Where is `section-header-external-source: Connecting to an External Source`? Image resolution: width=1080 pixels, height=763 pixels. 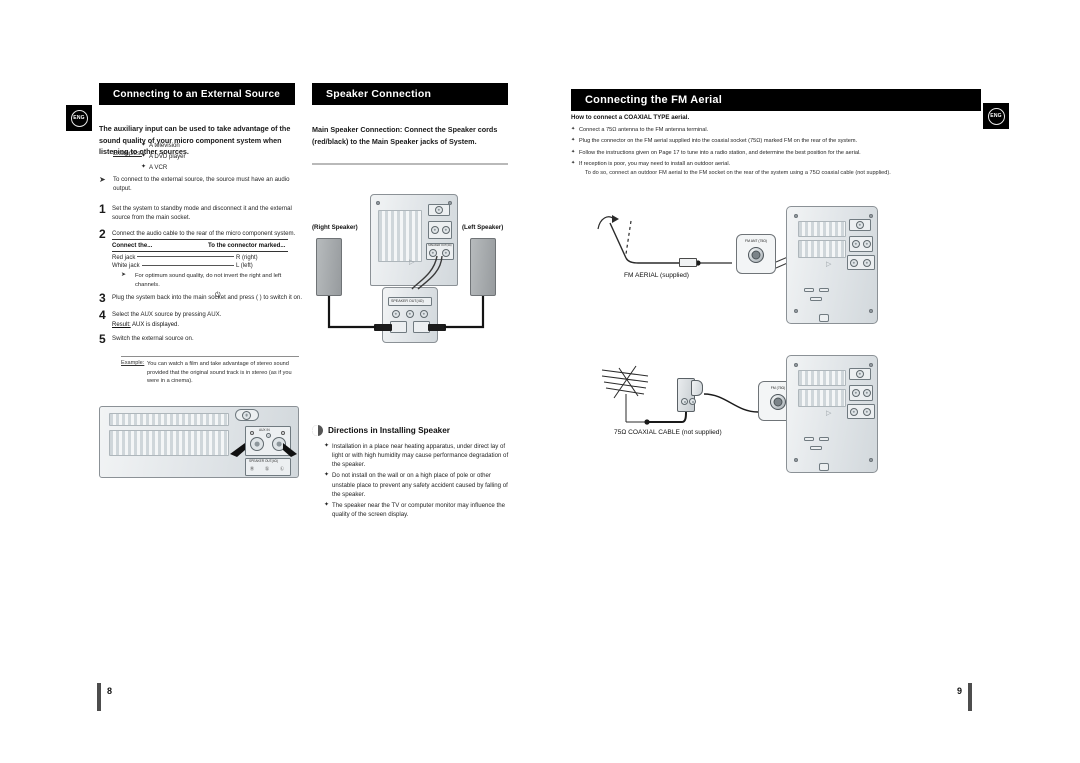
section-header-external-source: Connecting to an External Source is located at coordinates (197, 94).